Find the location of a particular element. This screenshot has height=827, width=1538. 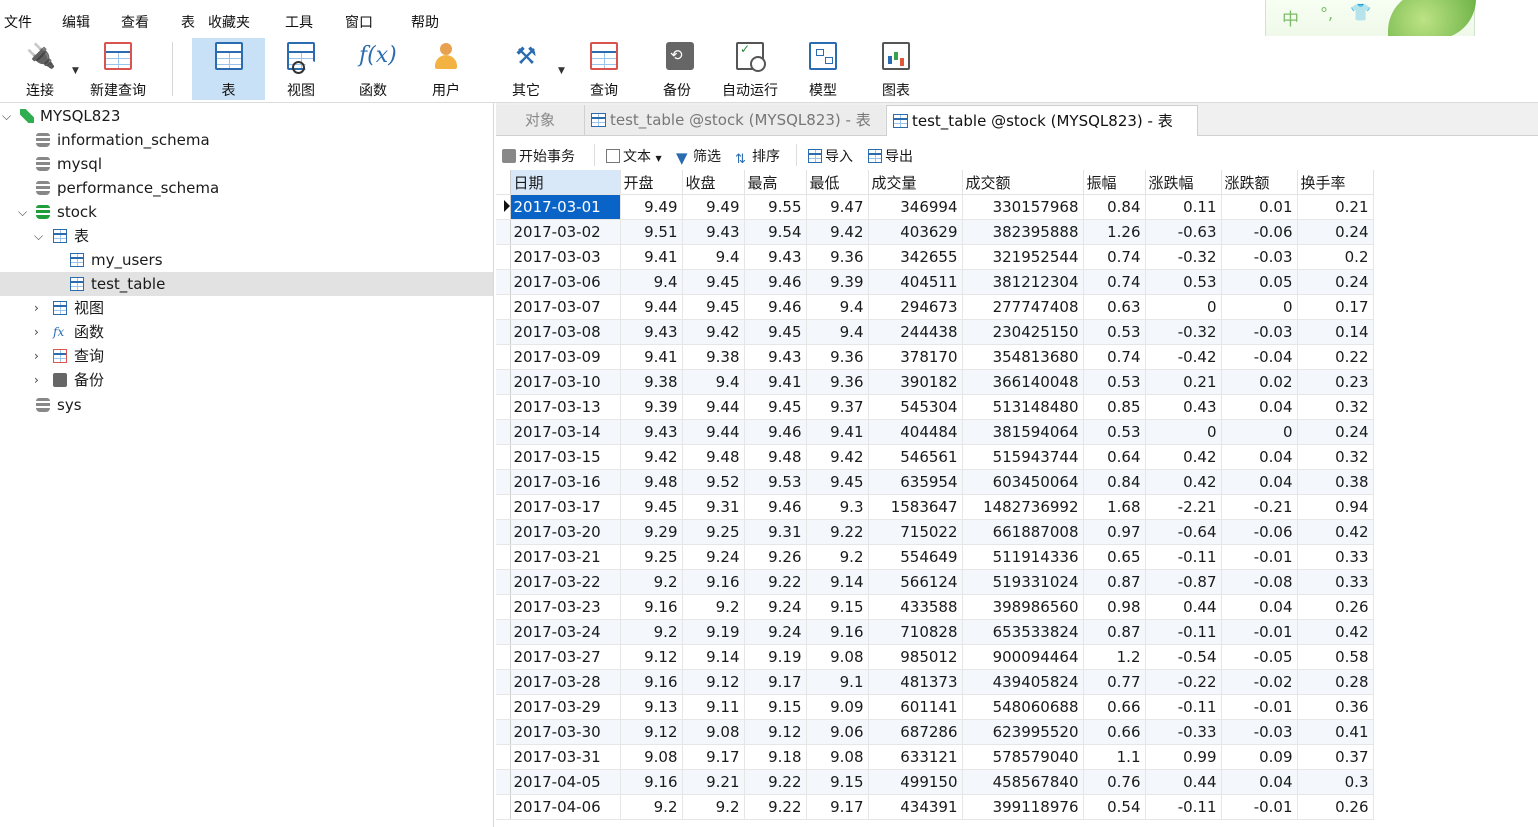

table-cell: 0.64 is located at coordinates (1114, 457).